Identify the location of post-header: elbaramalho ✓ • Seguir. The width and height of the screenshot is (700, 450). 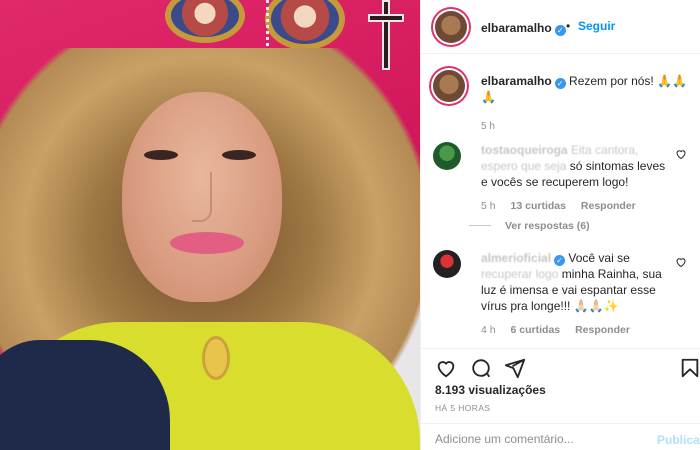
(560, 27).